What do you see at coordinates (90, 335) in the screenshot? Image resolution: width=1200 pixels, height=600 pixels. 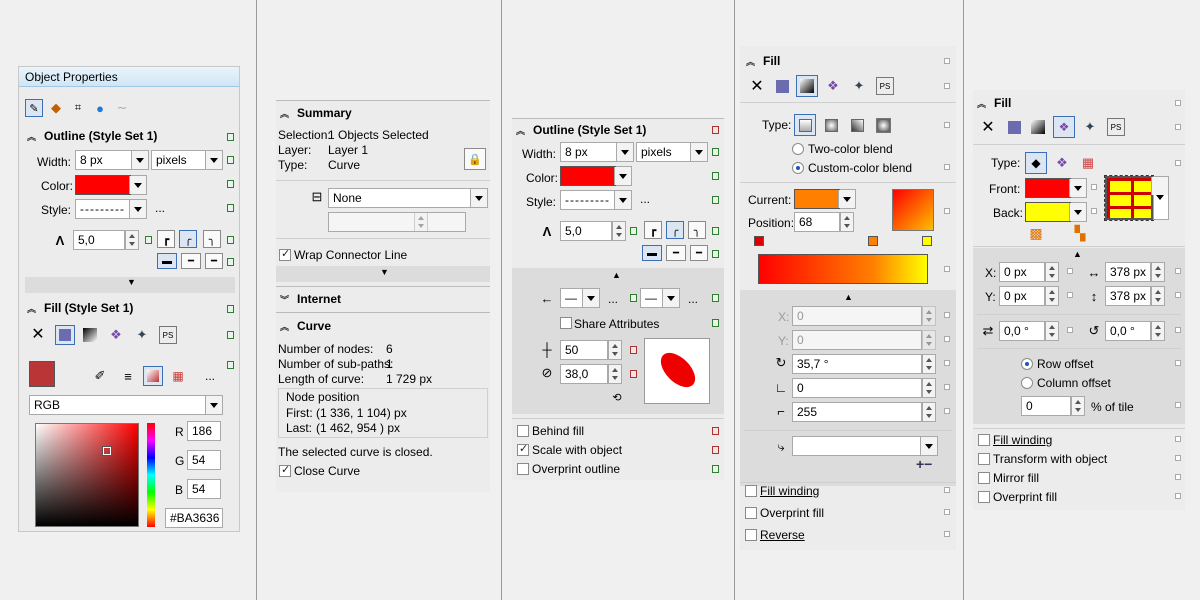 I see `fountain-fill-icon` at bounding box center [90, 335].